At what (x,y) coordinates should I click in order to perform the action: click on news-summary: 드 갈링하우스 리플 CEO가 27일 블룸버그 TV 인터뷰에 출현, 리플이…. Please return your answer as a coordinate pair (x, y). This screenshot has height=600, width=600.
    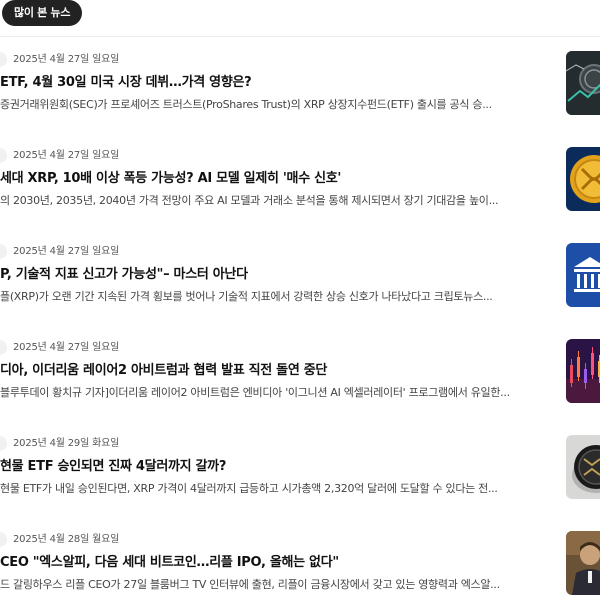
    Looking at the image, I should click on (250, 584).